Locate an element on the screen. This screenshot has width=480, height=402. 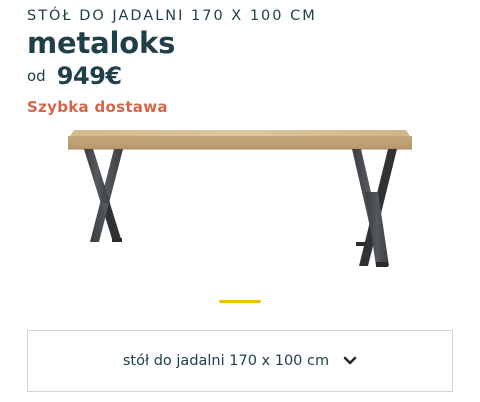
price-value: 949€ is located at coordinates (89, 76).